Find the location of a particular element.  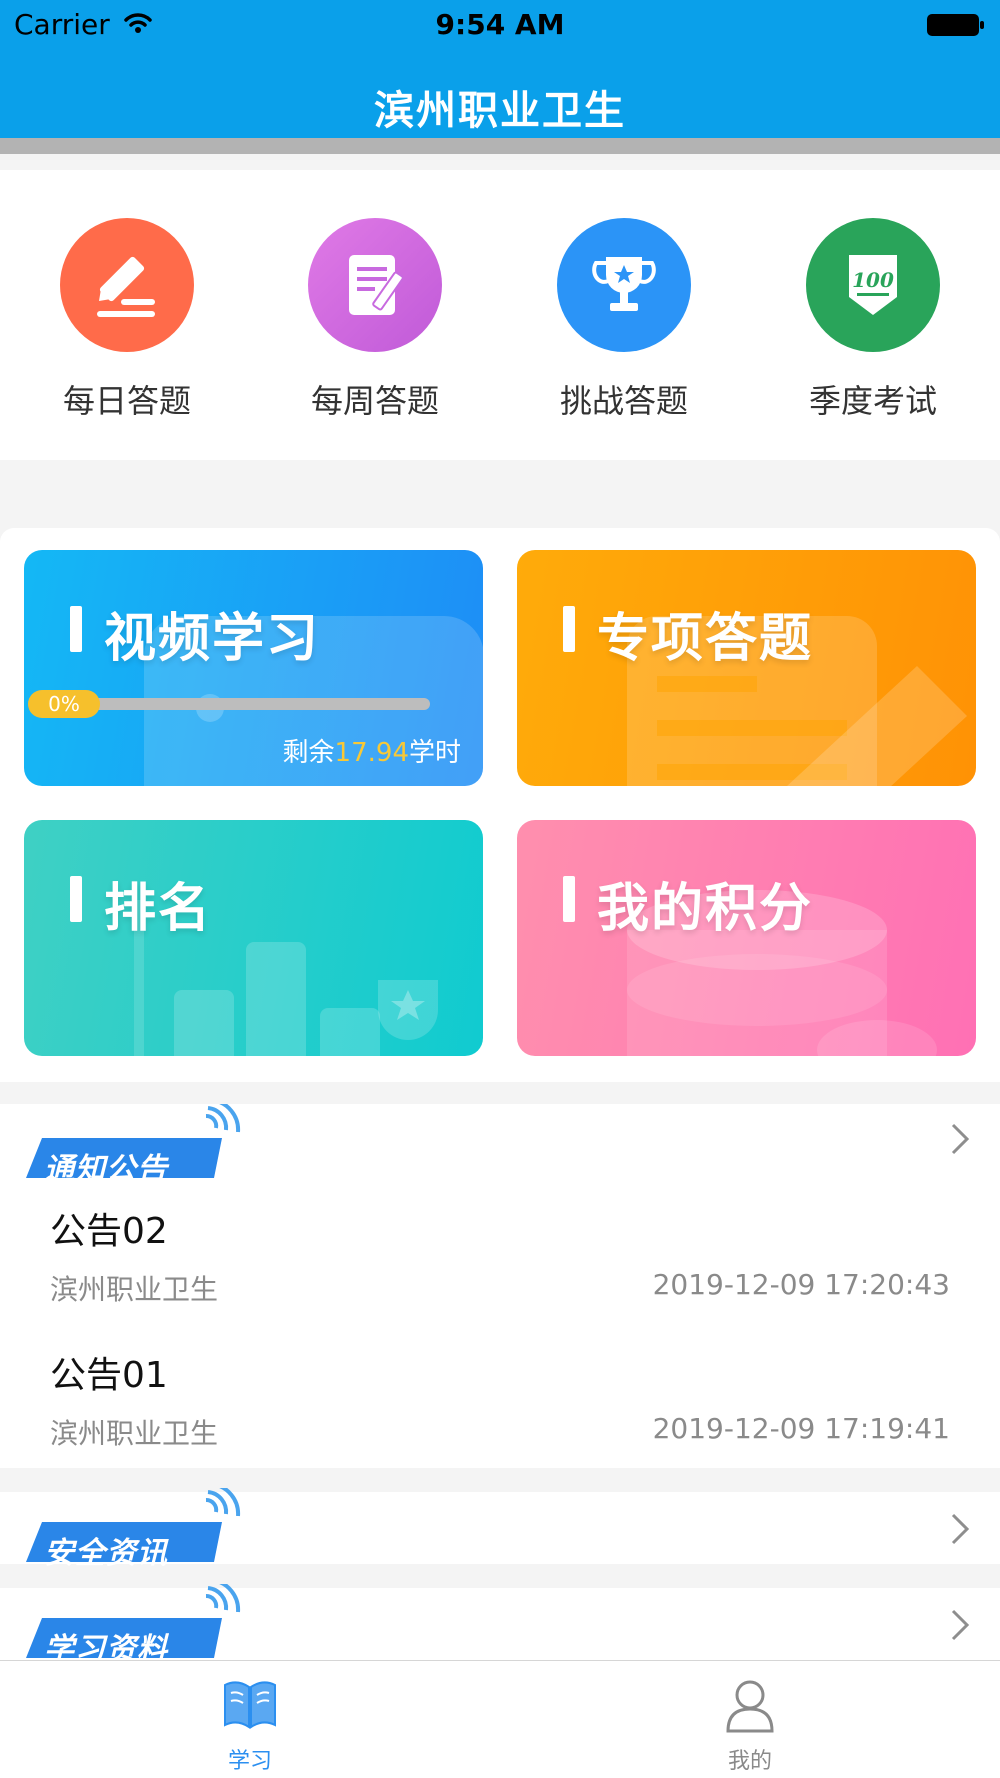

challenge-quiz-circle is located at coordinates (624, 285).